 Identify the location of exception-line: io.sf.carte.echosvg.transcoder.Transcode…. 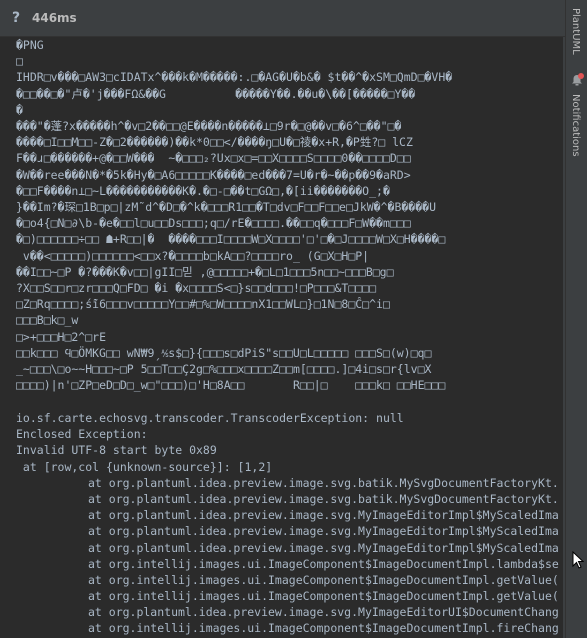
(210, 418).